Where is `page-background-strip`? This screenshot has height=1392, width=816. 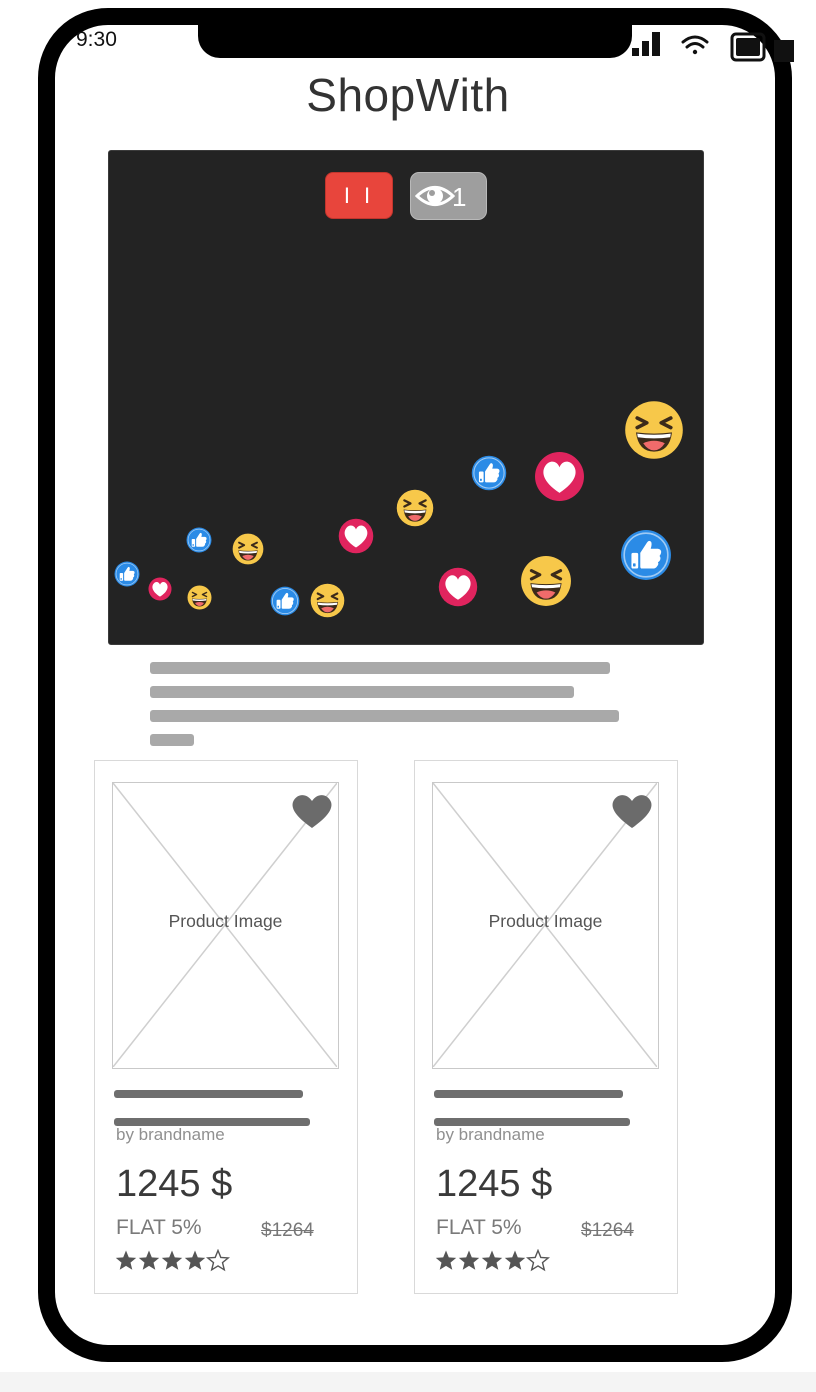 page-background-strip is located at coordinates (408, 1382).